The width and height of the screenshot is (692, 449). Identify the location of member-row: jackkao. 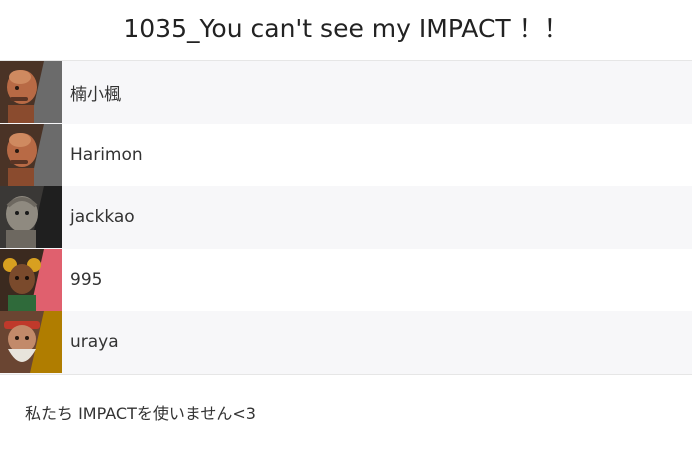
(346, 217).